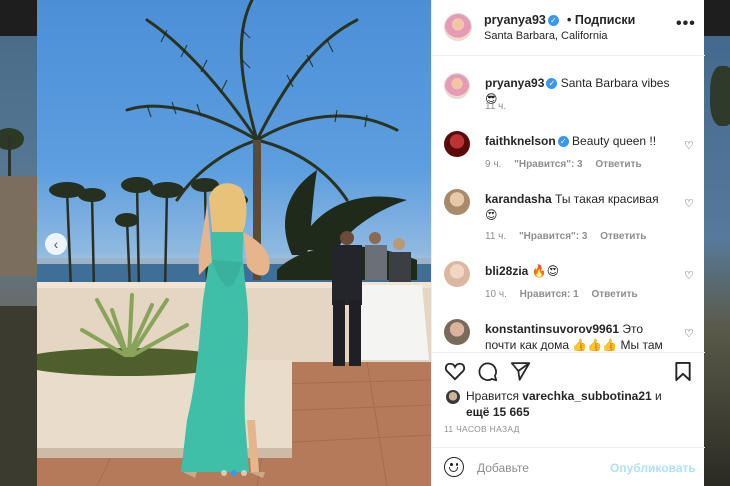 This screenshot has width=730, height=486. I want to click on comment-username: bli28zia, so click(506, 271).